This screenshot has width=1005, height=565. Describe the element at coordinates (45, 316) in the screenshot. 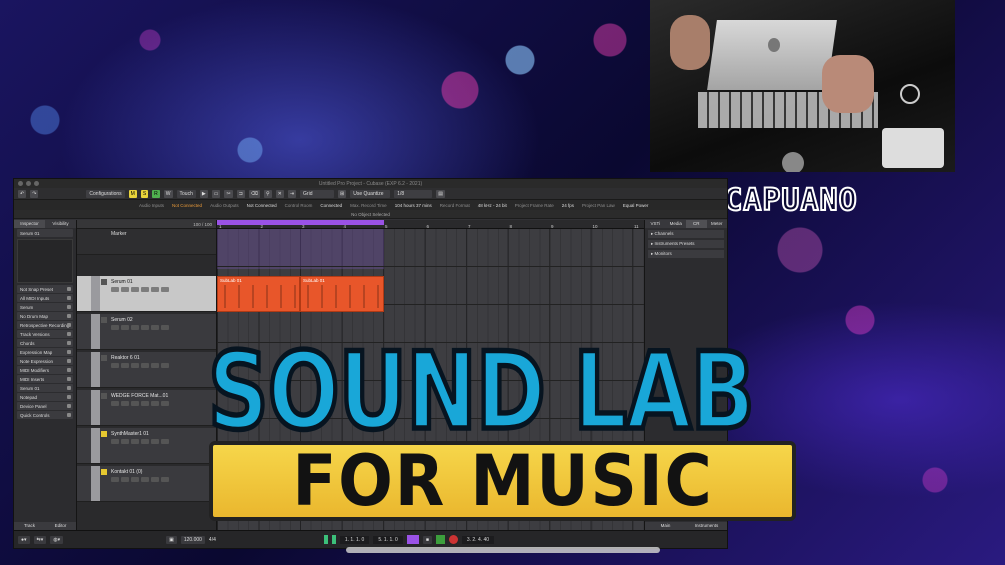

I see `inspector-section: No Drum Map` at that location.